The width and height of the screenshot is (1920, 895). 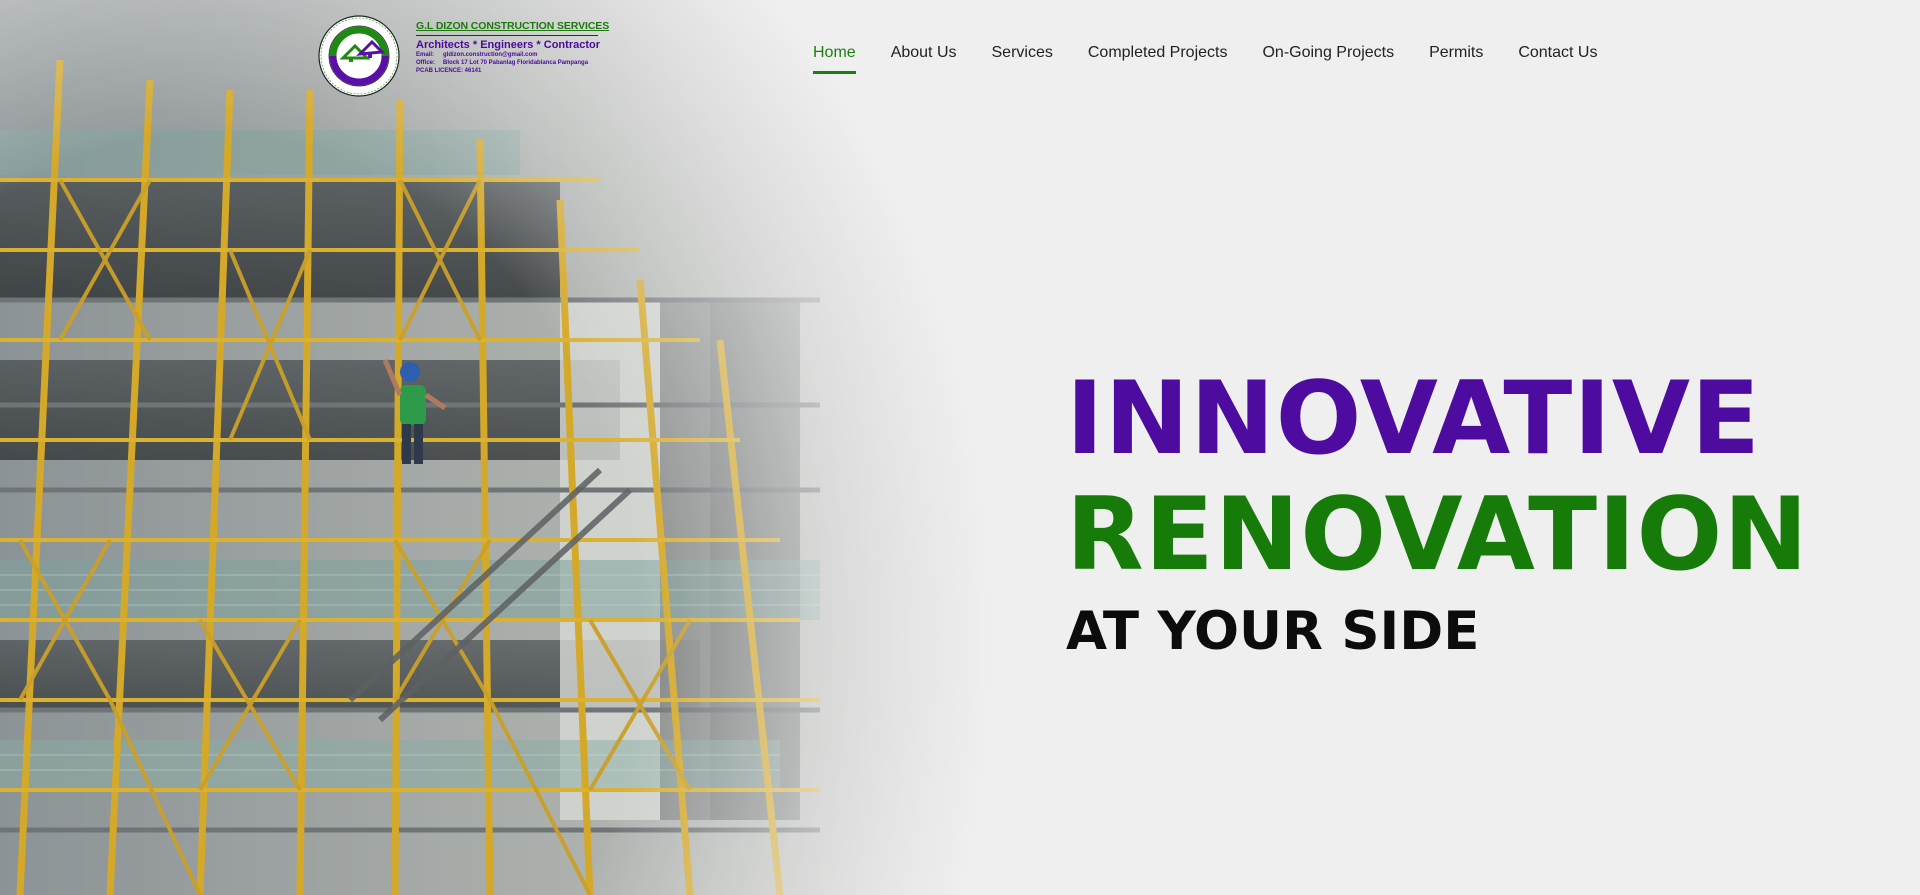 I want to click on hero-line-renovation: RENOVATION, so click(x=1437, y=534).